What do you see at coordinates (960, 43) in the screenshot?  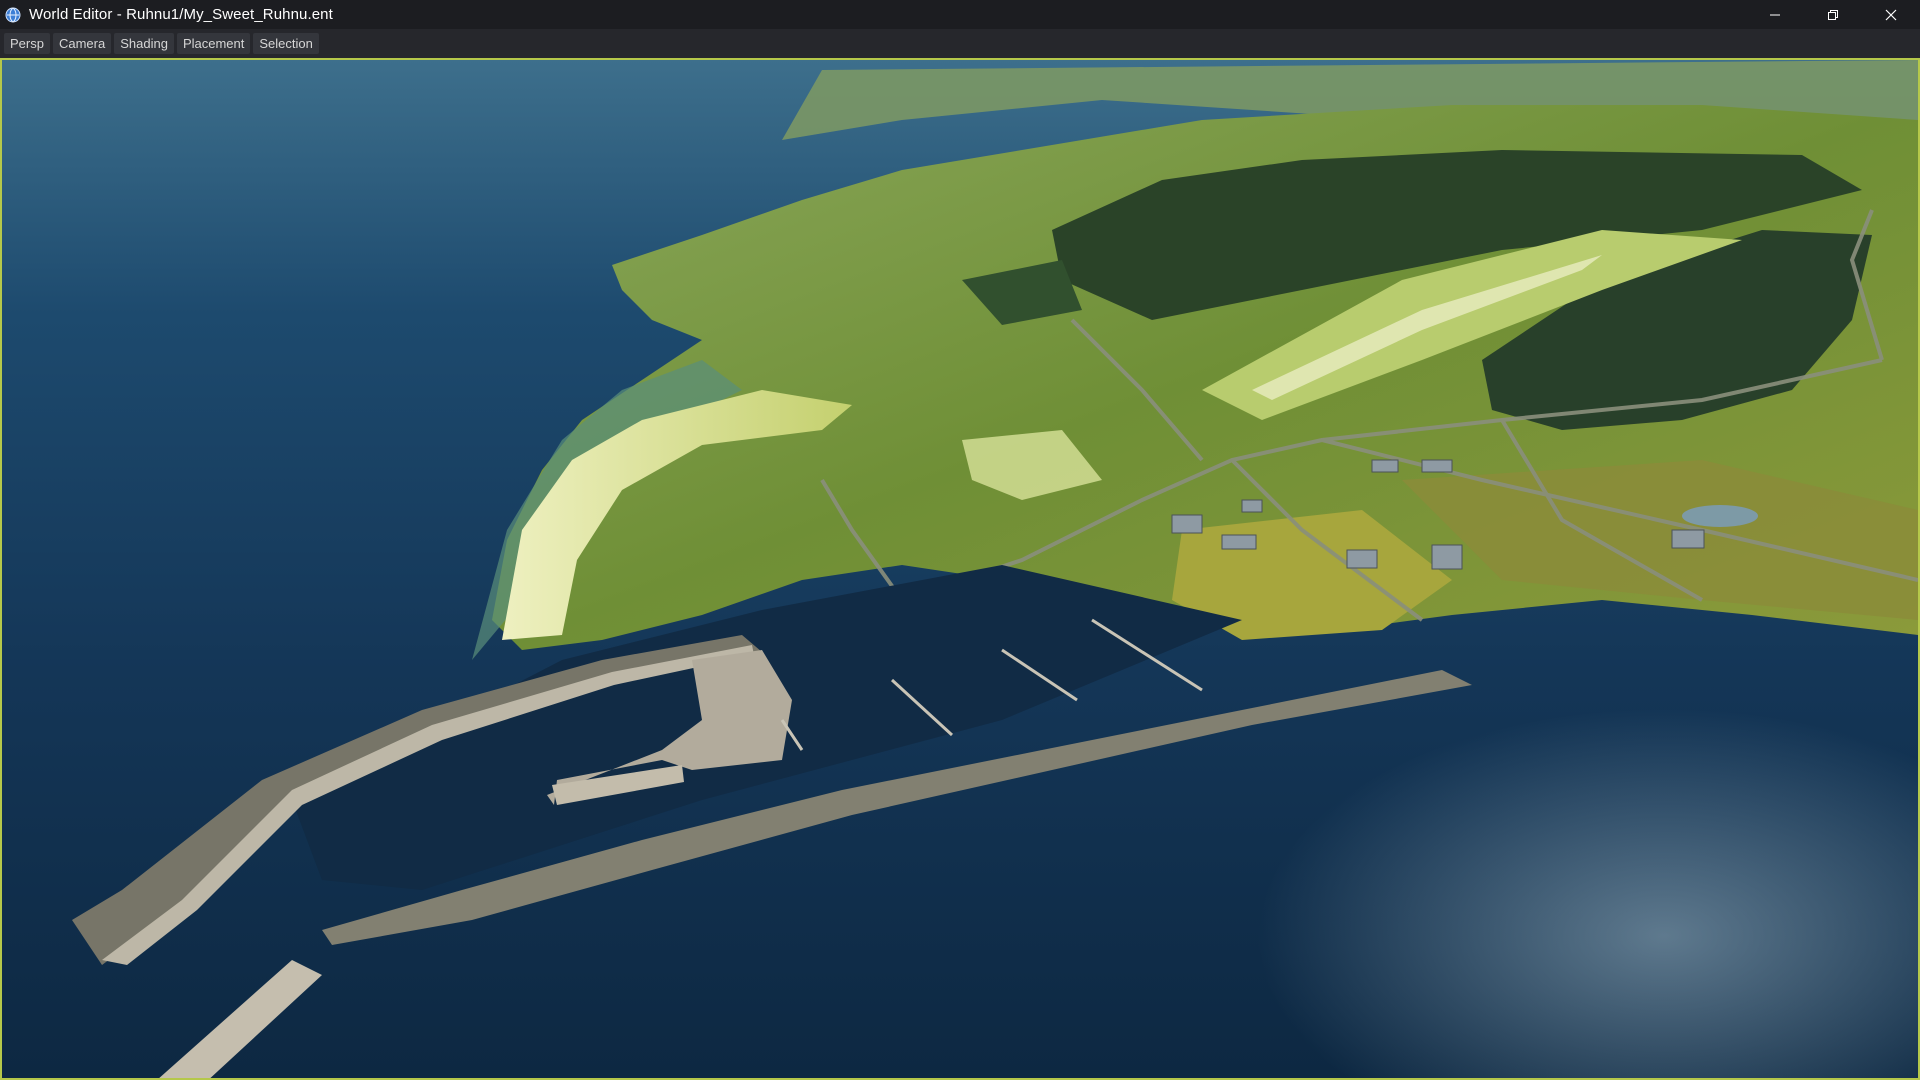 I see `viewport-toolbar: Persp Camera Shading Placement Selection` at bounding box center [960, 43].